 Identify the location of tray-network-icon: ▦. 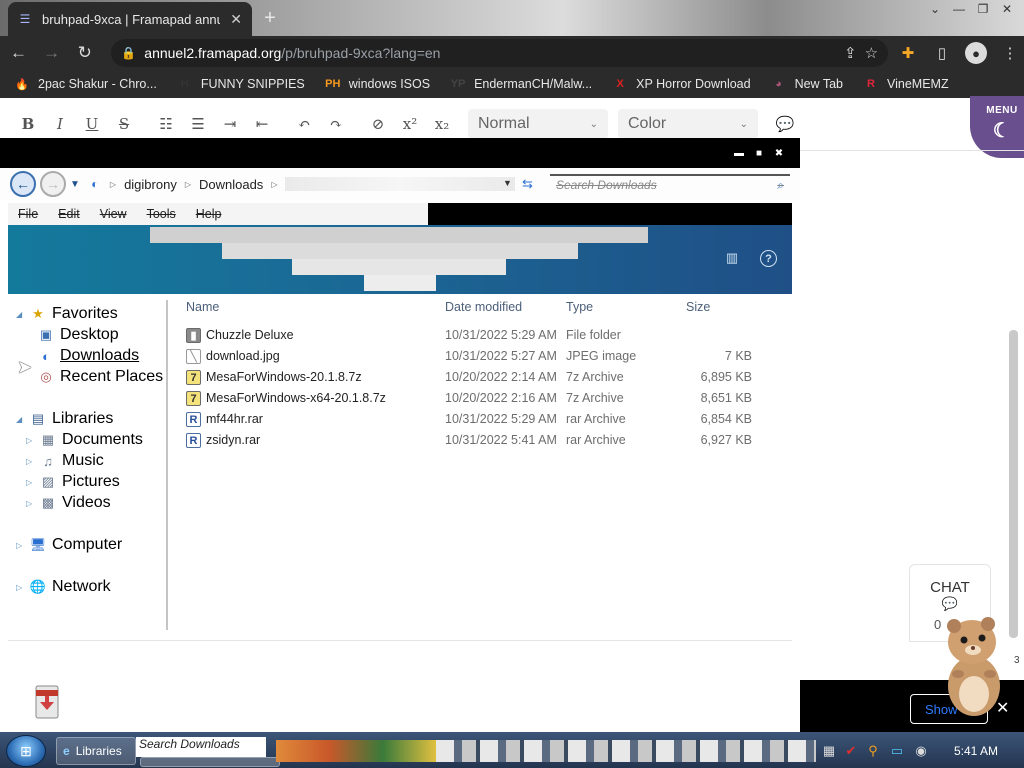
(829, 751).